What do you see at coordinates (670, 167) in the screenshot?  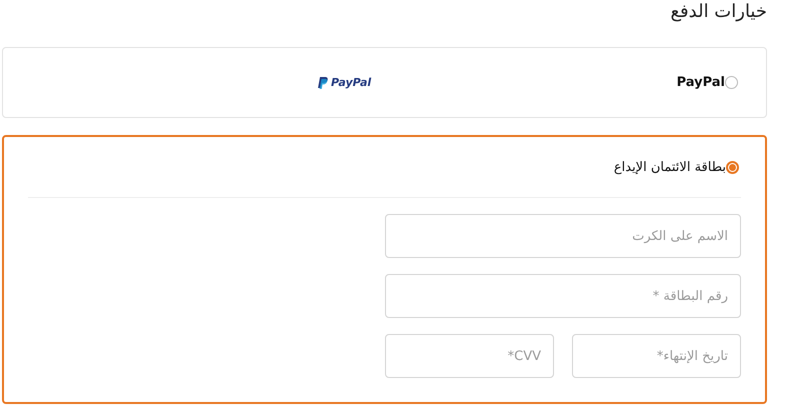 I see `option-label: بطاقة الائتمان الإيداع` at bounding box center [670, 167].